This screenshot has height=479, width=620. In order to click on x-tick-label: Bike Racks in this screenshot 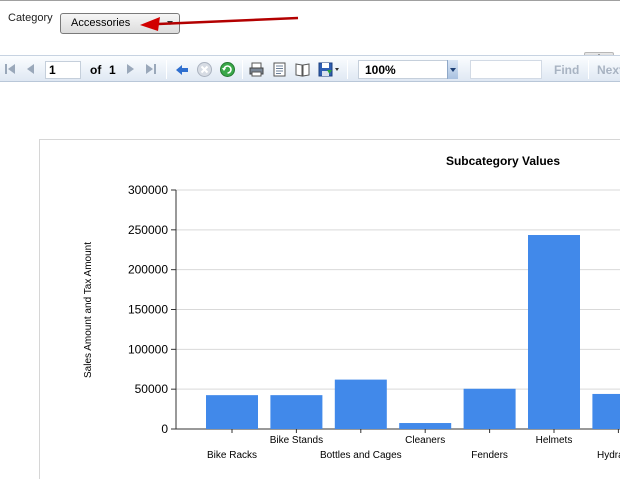, I will do `click(232, 455)`.